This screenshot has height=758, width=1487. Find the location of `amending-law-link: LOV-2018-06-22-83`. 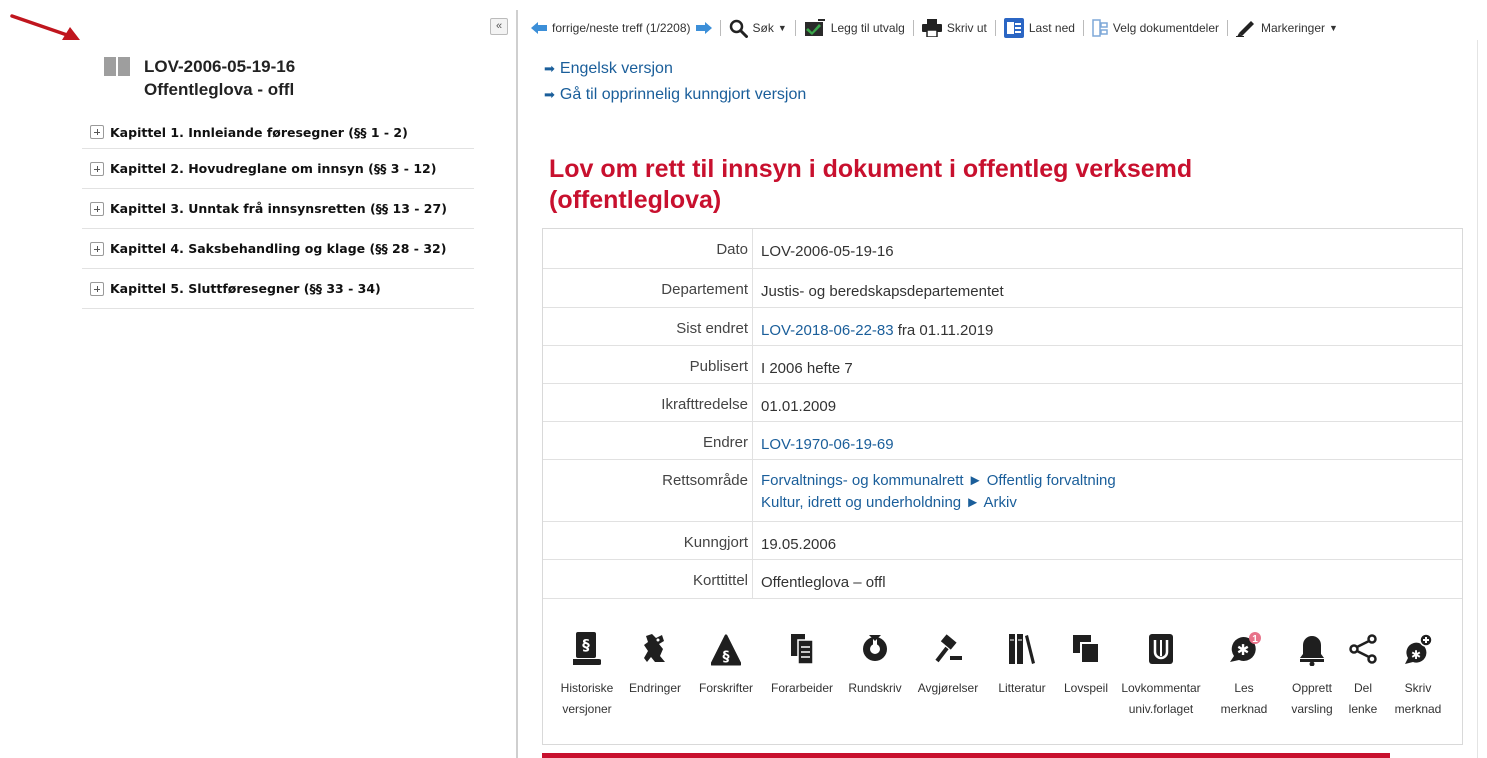

amending-law-link: LOV-2018-06-22-83 is located at coordinates (827, 330).